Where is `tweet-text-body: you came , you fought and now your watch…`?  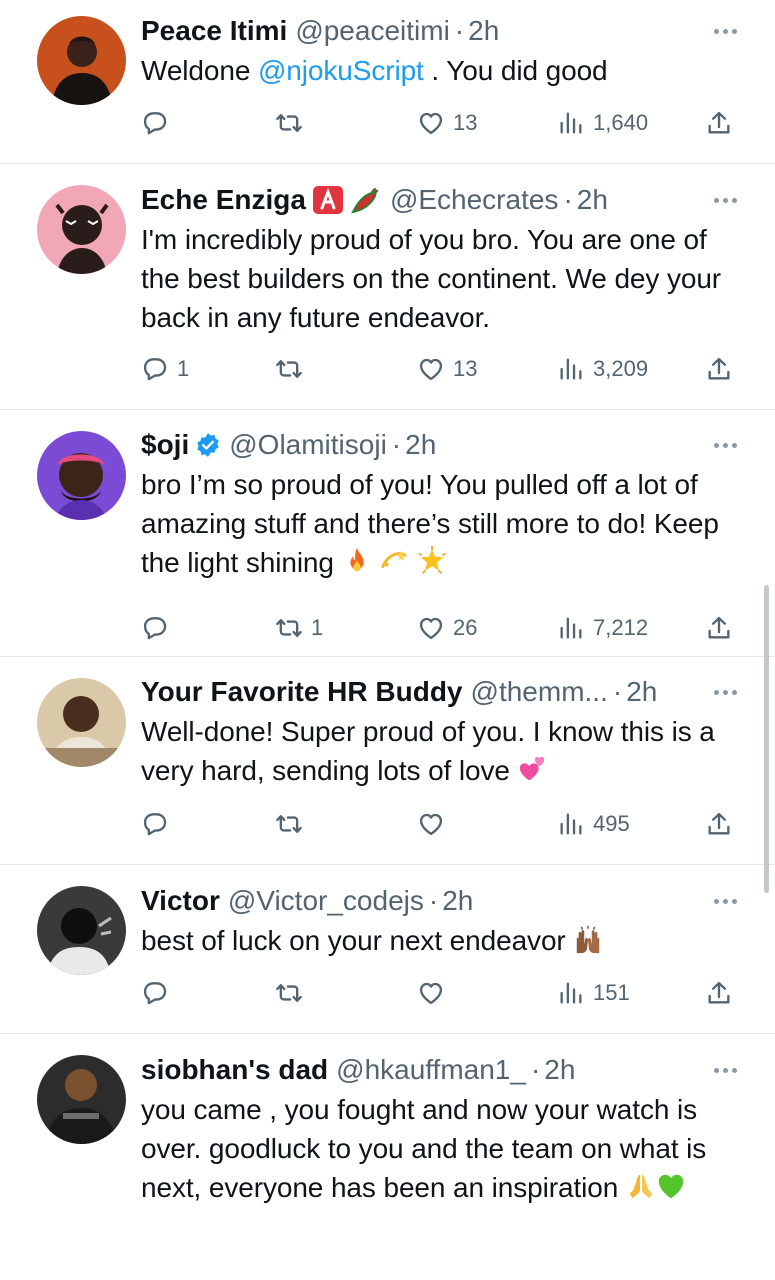
tweet-text-body: you came , you fought and now your watch… is located at coordinates (424, 1148).